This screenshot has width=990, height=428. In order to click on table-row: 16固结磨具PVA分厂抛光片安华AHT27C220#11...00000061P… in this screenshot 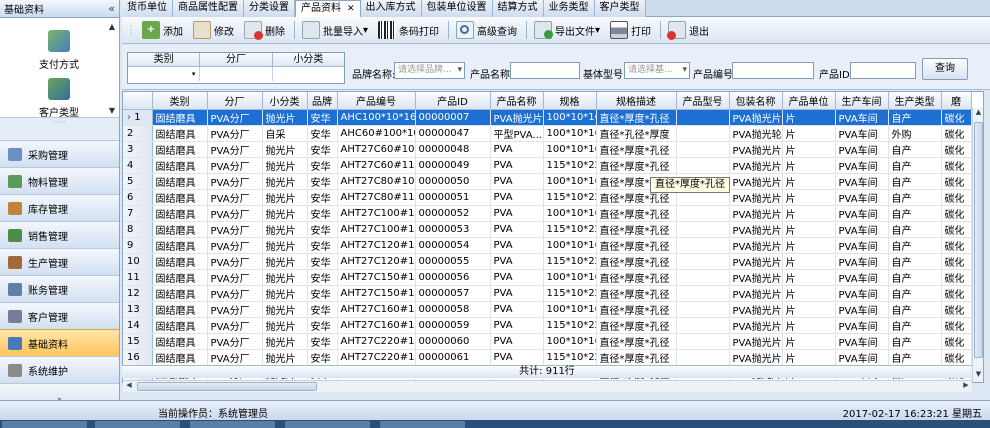, I will do `click(547, 357)`.